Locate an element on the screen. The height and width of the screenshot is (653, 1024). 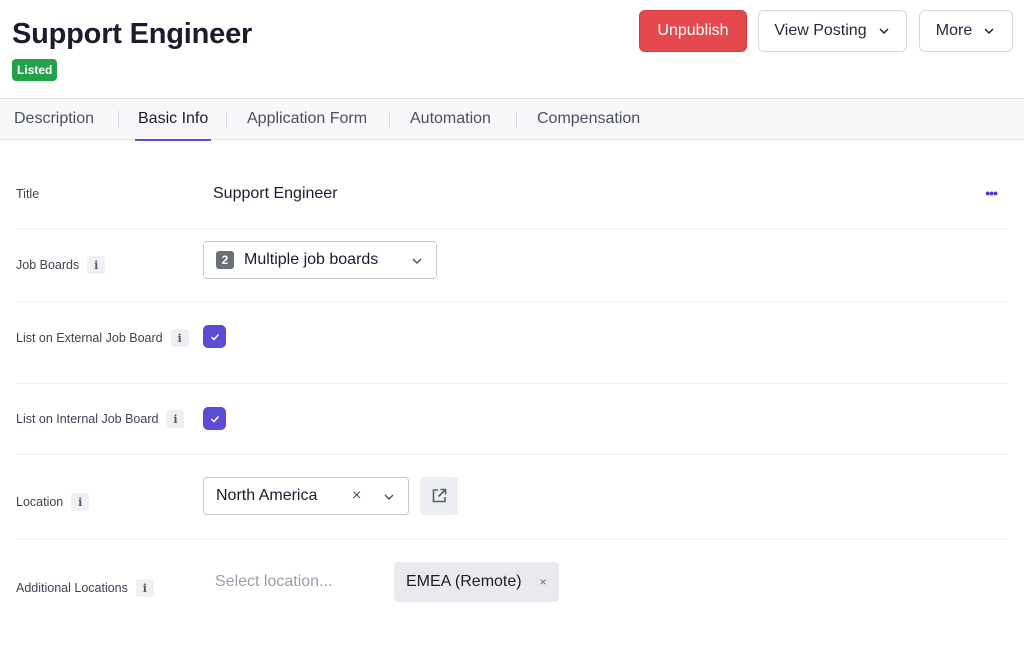
field-label: Job Boards i is located at coordinates (61, 265).